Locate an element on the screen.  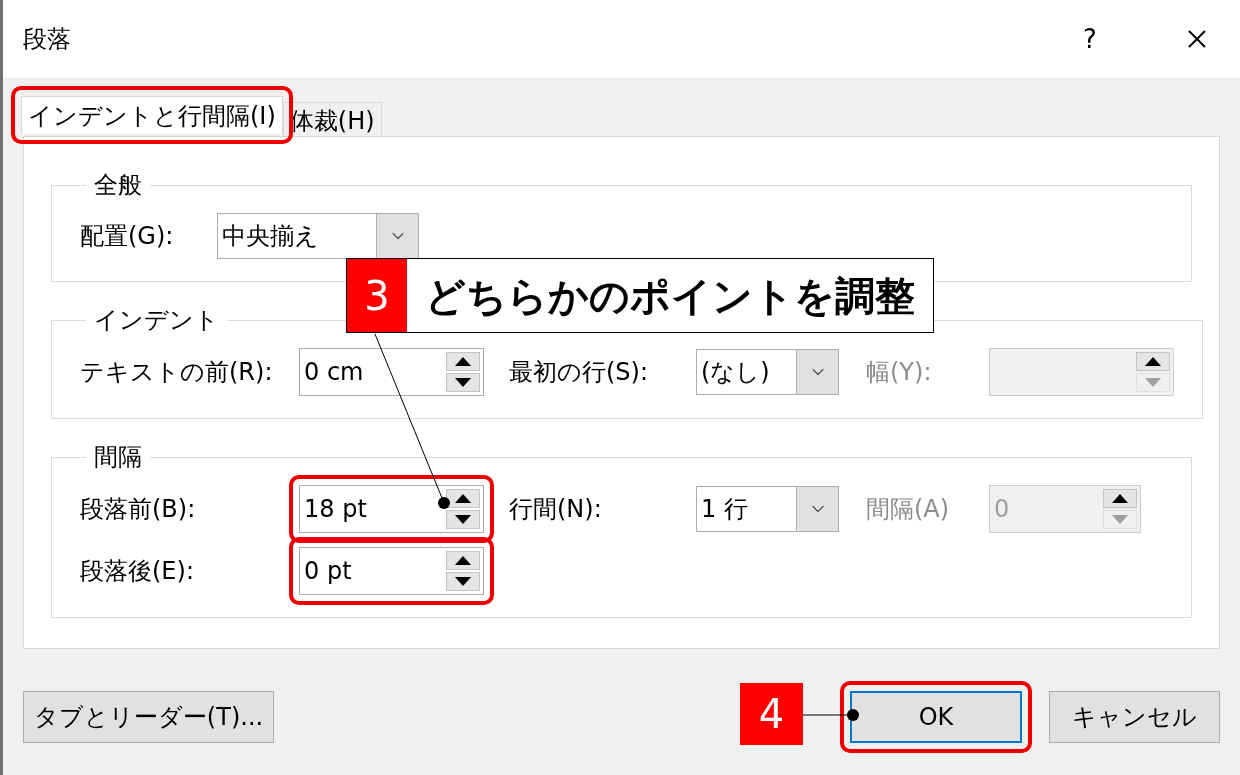
callout-text: どちらかのポイントを調整 is located at coordinates (670, 296).